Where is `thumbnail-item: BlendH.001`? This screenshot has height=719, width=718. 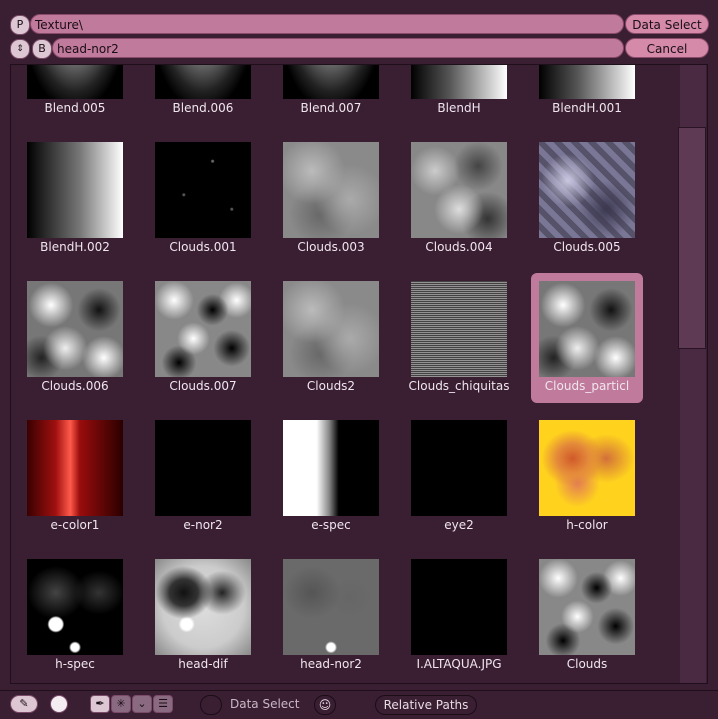 thumbnail-item: BlendH.001 is located at coordinates (579, 95).